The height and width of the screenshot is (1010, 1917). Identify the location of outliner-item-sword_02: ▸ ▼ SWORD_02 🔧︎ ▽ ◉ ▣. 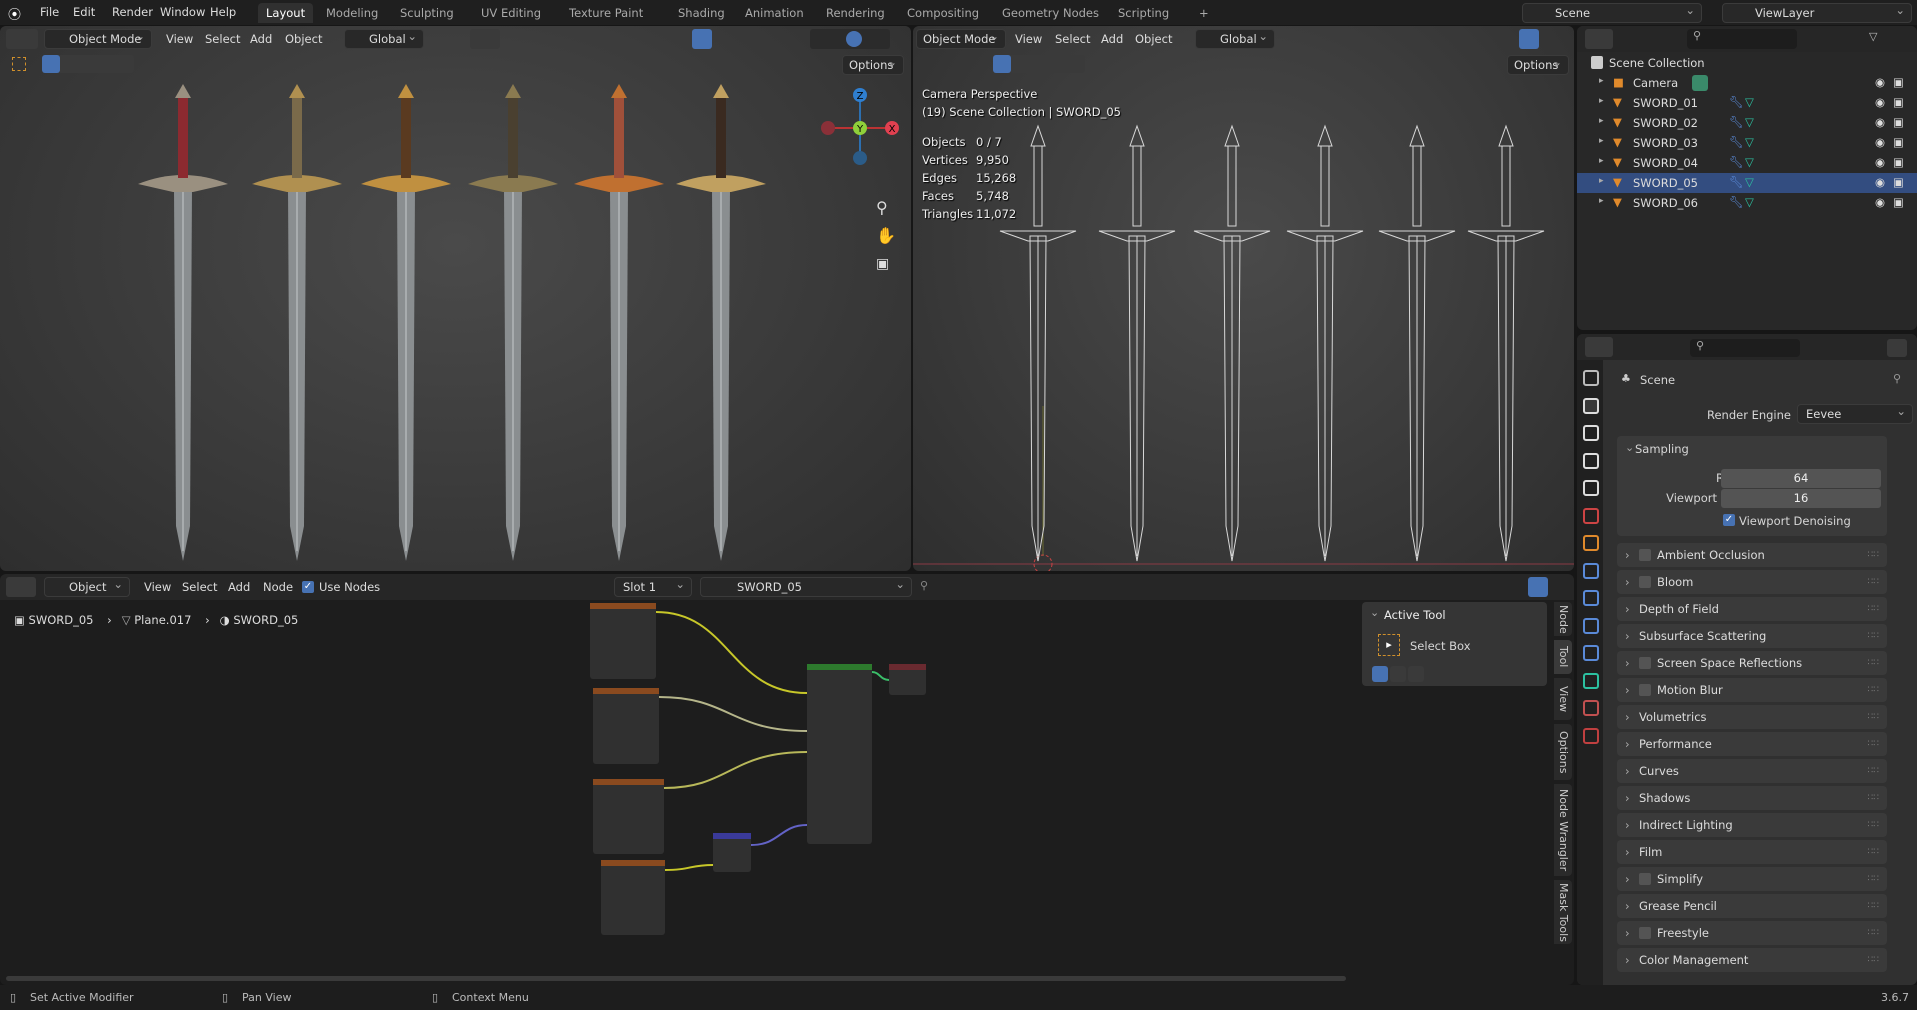
(1747, 123).